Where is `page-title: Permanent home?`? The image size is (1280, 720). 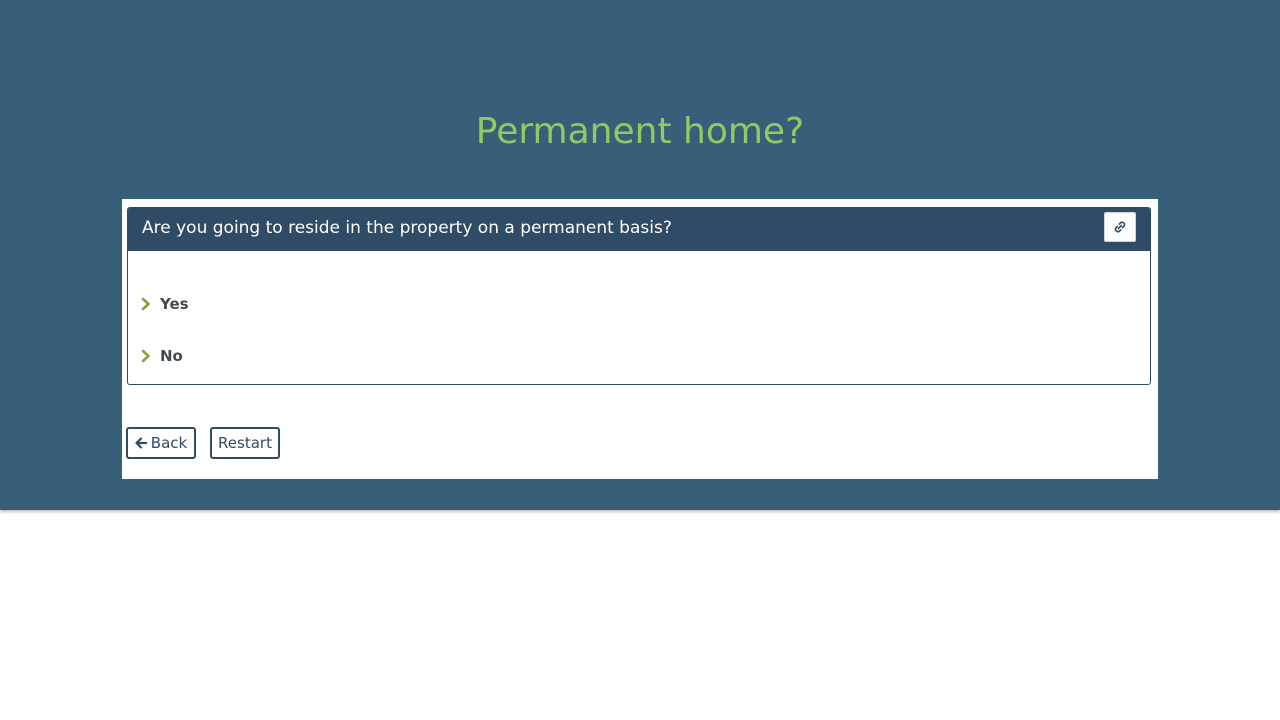
page-title: Permanent home? is located at coordinates (640, 131).